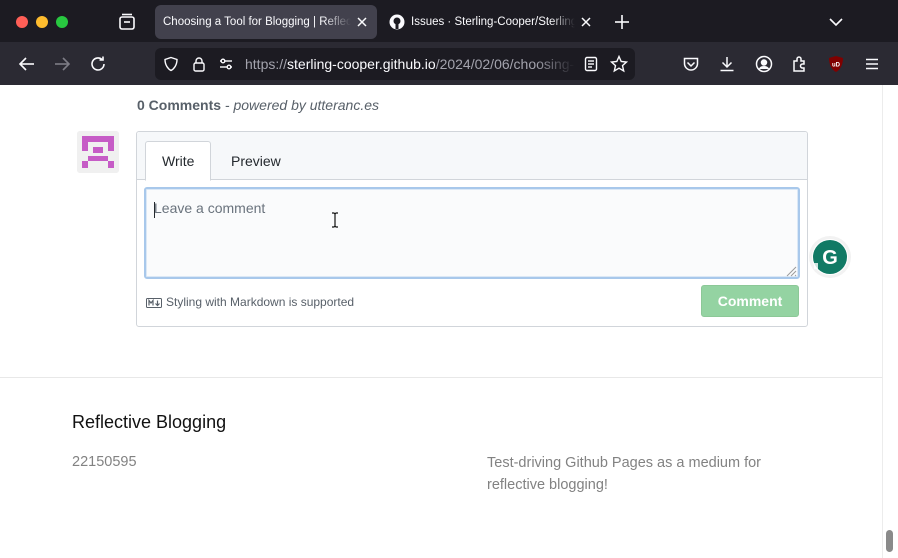 Image resolution: width=898 pixels, height=558 pixels. I want to click on download-icon, so click(727, 64).